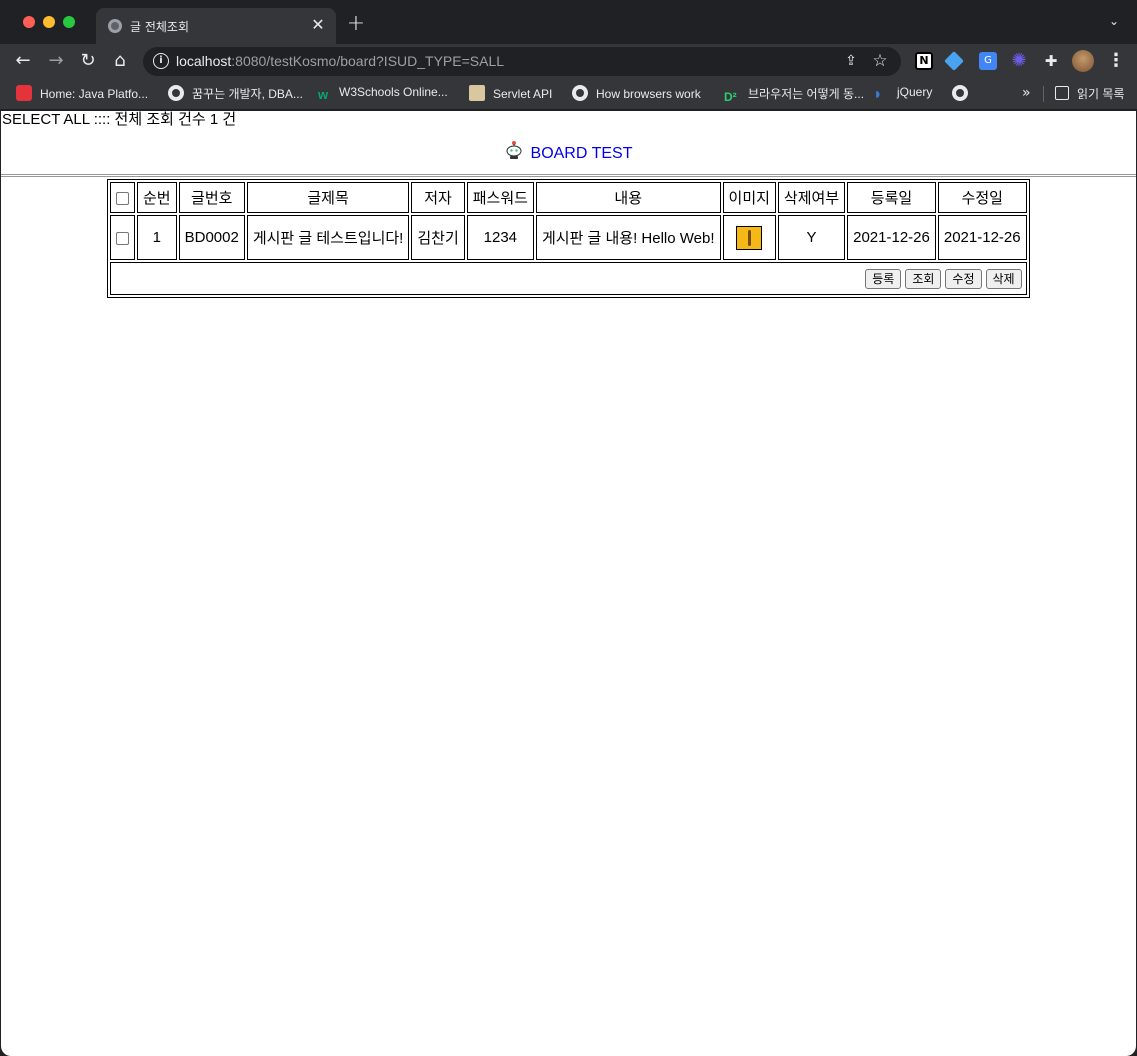  What do you see at coordinates (323, 94) in the screenshot?
I see `w3schools-icon: w` at bounding box center [323, 94].